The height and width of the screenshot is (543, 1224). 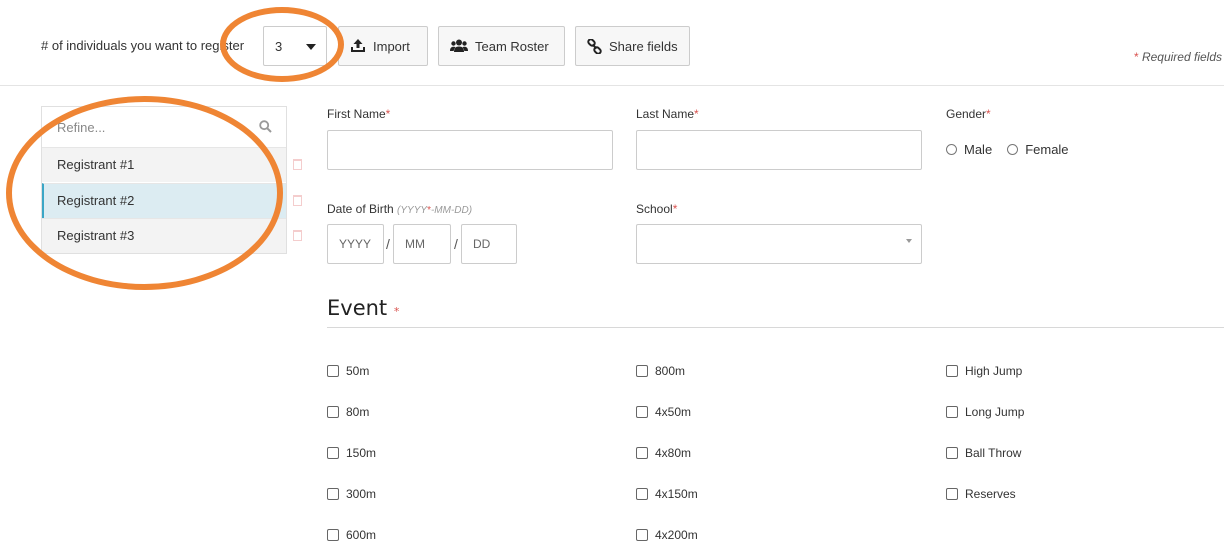 I want to click on gender-label: Gender*, so click(x=968, y=114).